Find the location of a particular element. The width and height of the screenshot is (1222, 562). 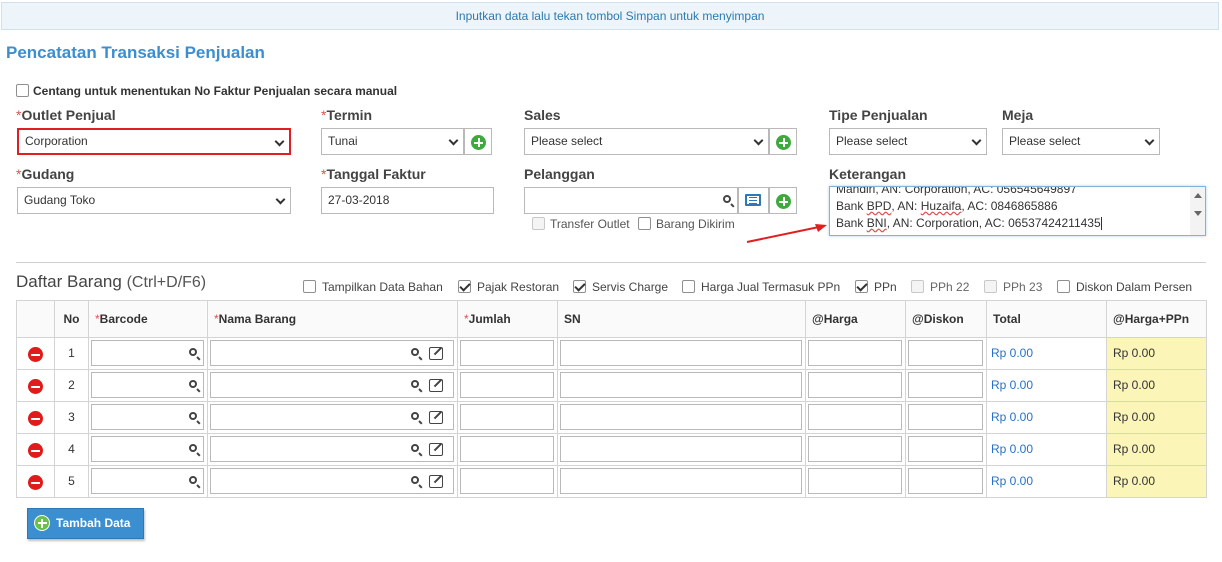

barcode-cell is located at coordinates (148, 449).